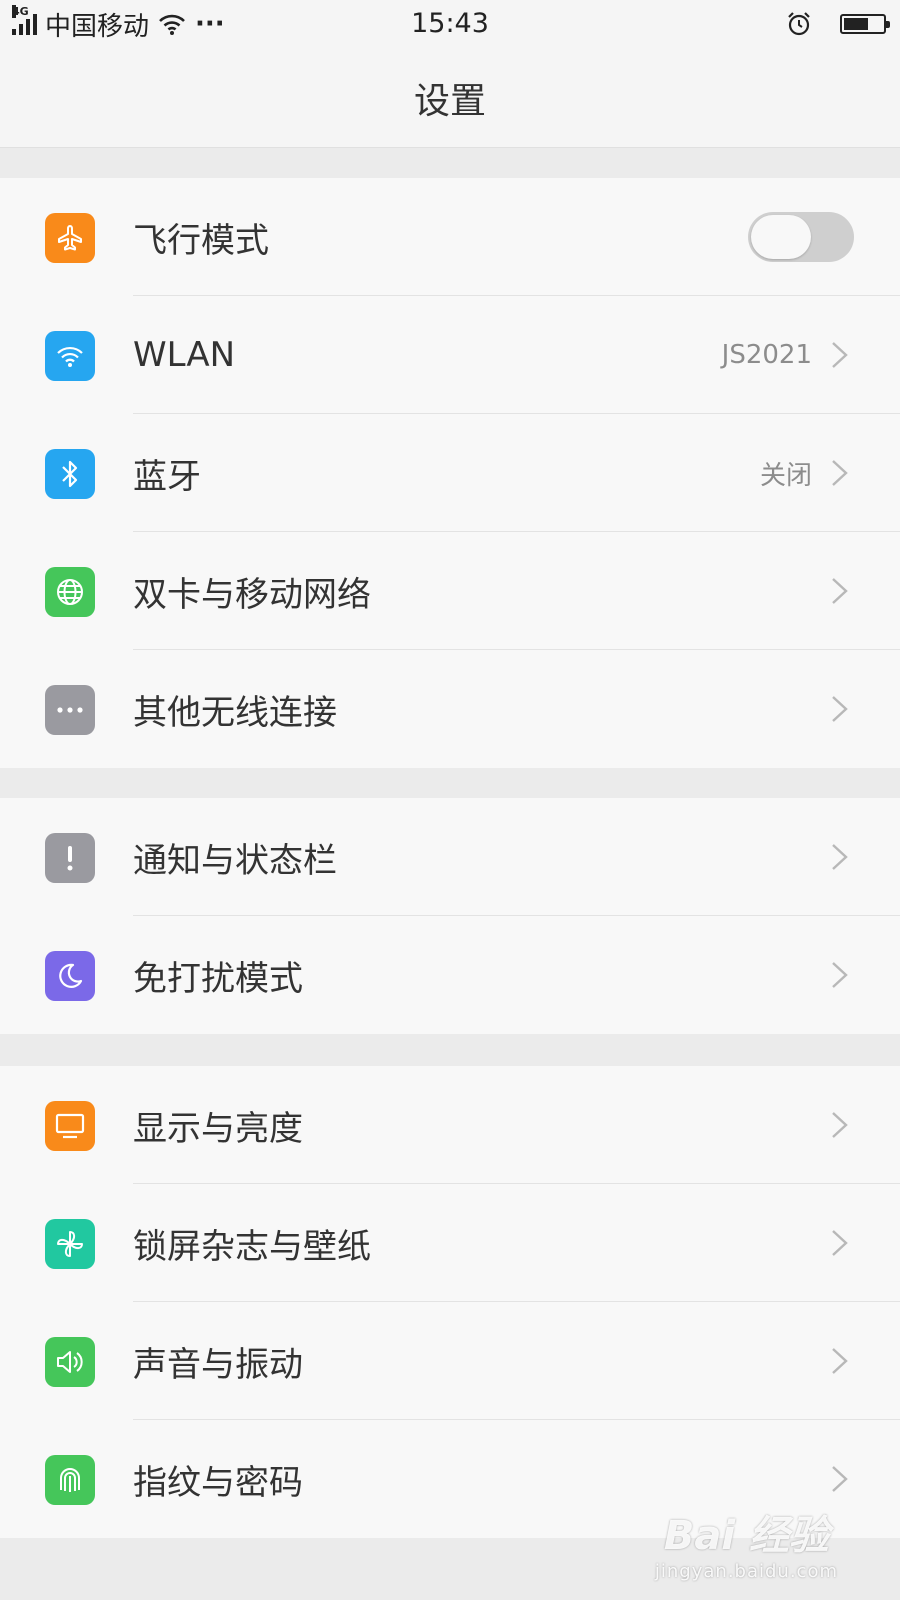 The image size is (900, 1600). What do you see at coordinates (210, 24) in the screenshot?
I see `more-notifications: ···` at bounding box center [210, 24].